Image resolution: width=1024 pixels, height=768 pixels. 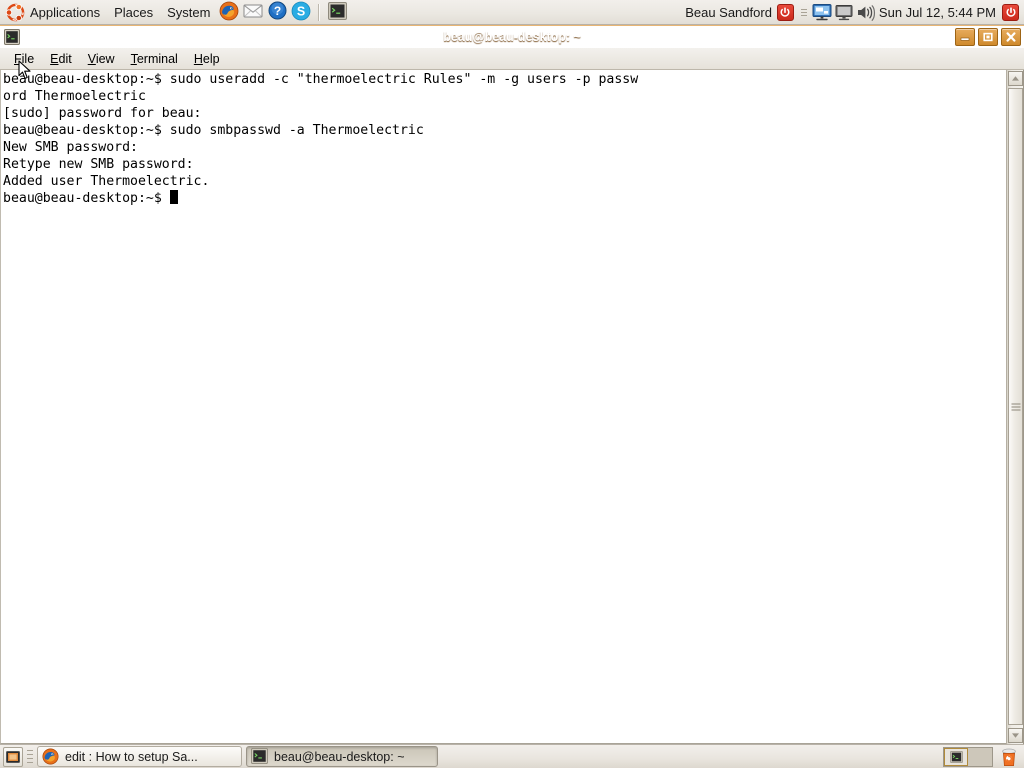 What do you see at coordinates (822, 12) in the screenshot?
I see `network-monitor-icon` at bounding box center [822, 12].